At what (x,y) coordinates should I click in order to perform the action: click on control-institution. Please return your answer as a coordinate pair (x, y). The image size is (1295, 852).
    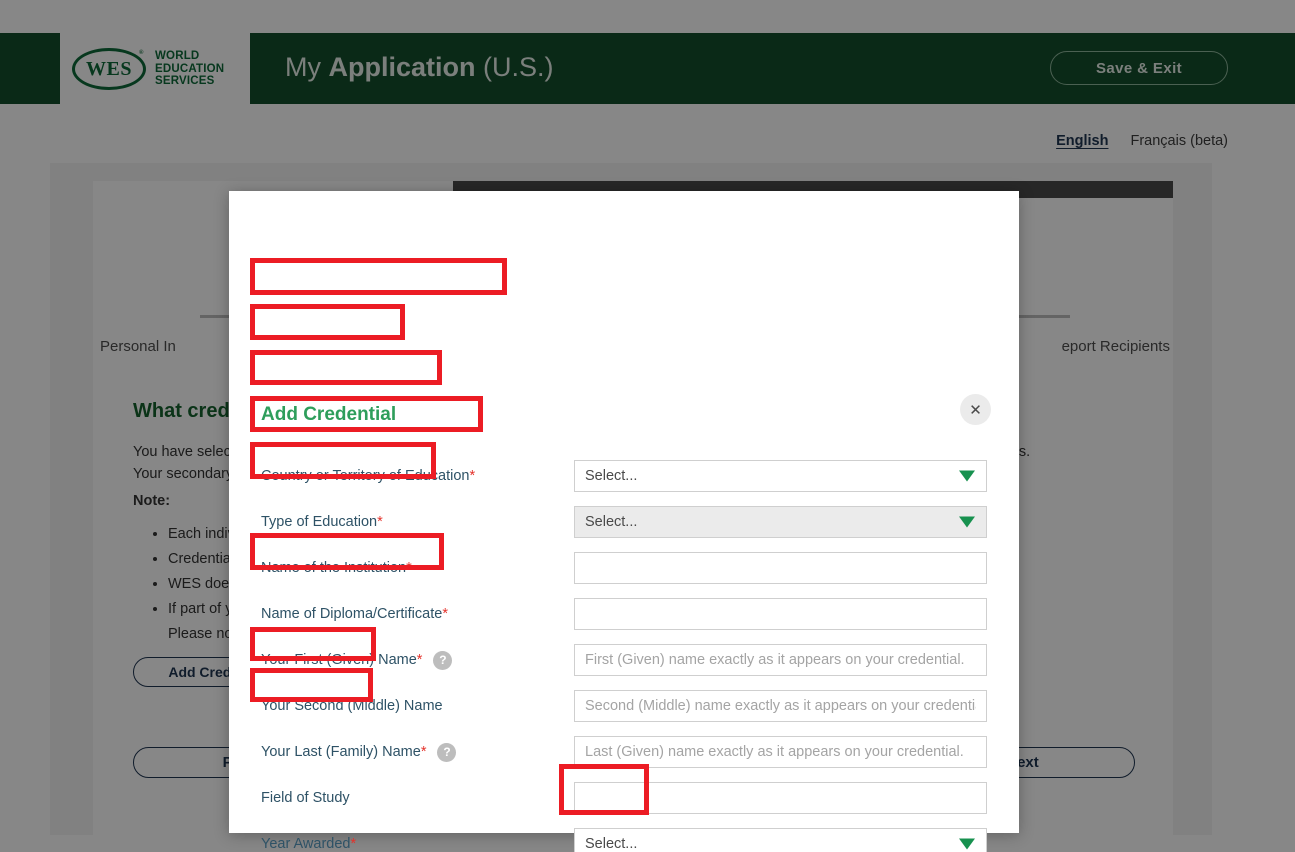
    Looking at the image, I should click on (780, 568).